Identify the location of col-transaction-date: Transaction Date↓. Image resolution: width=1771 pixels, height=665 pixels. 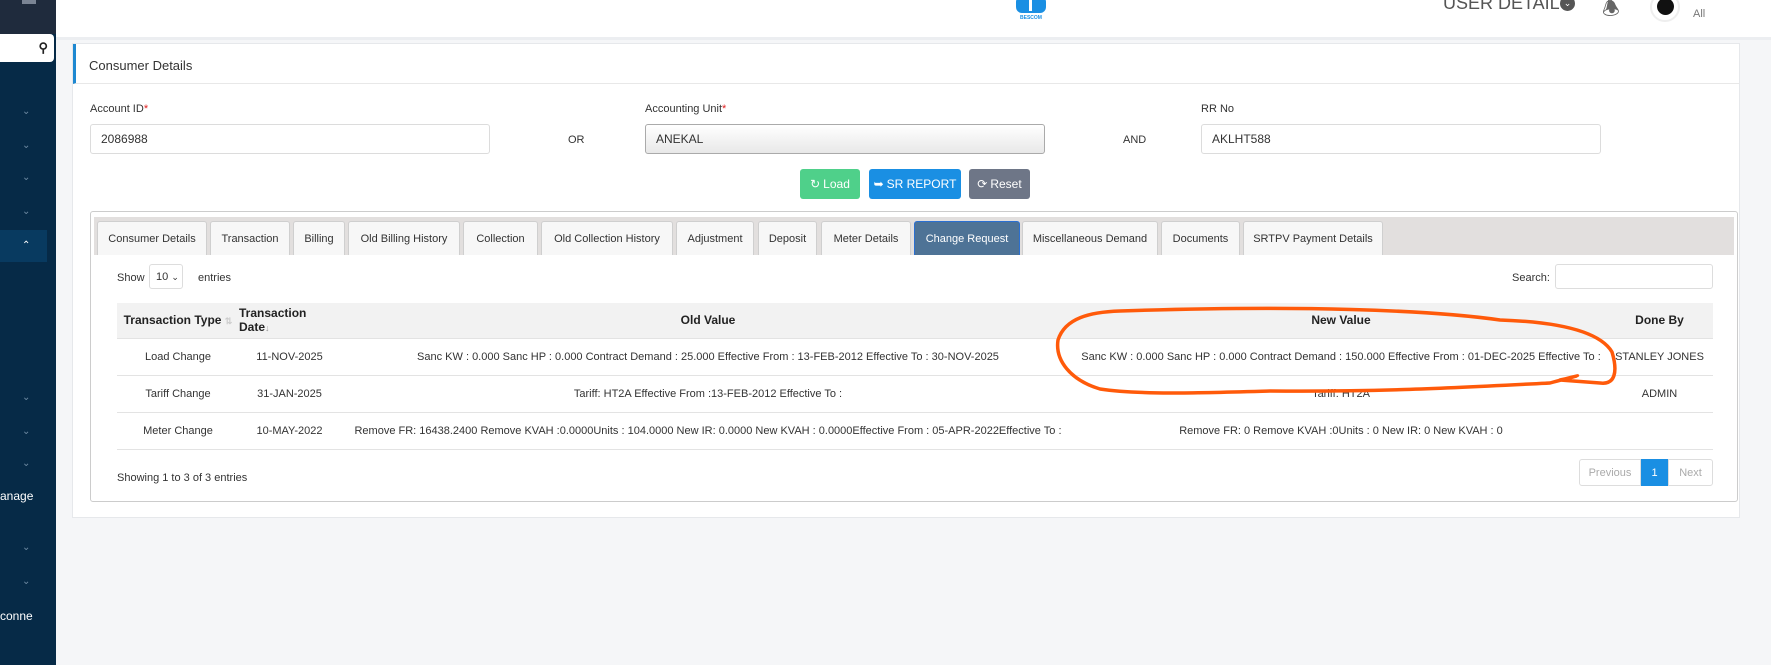
(289, 320).